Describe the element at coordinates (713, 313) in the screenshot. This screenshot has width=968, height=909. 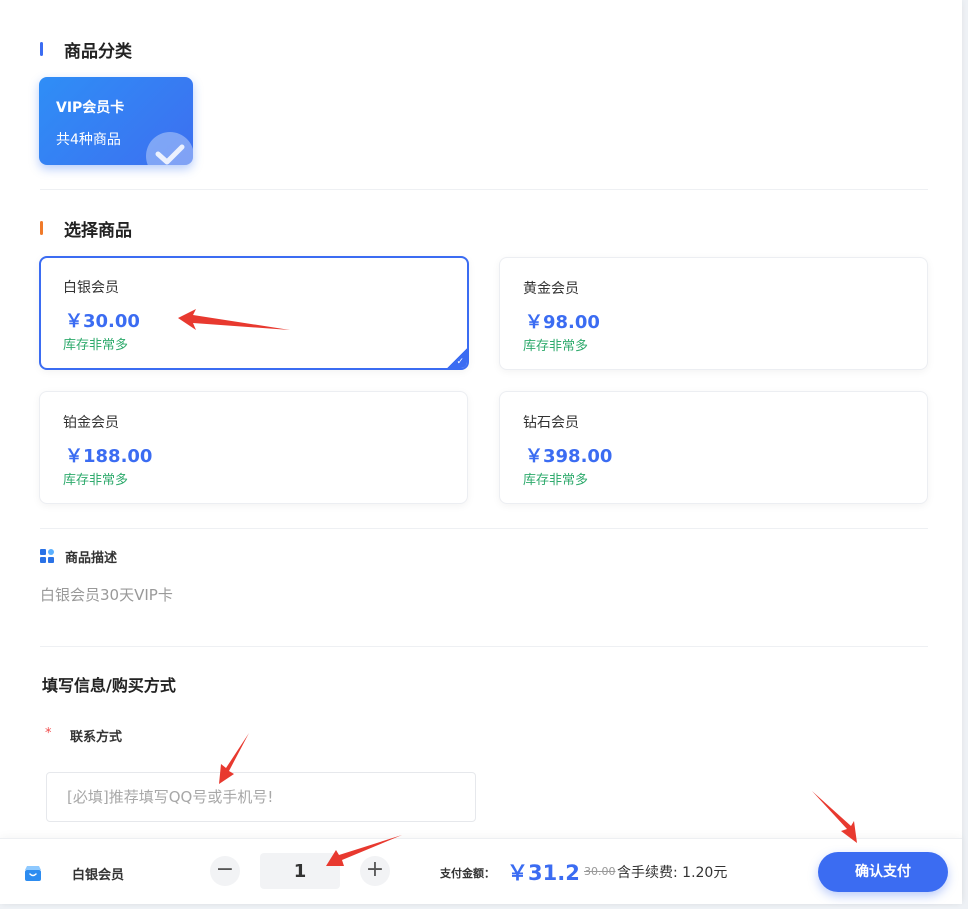
I see `product-card-gold: 黄金会员 ￥98.00 库存非常多` at that location.